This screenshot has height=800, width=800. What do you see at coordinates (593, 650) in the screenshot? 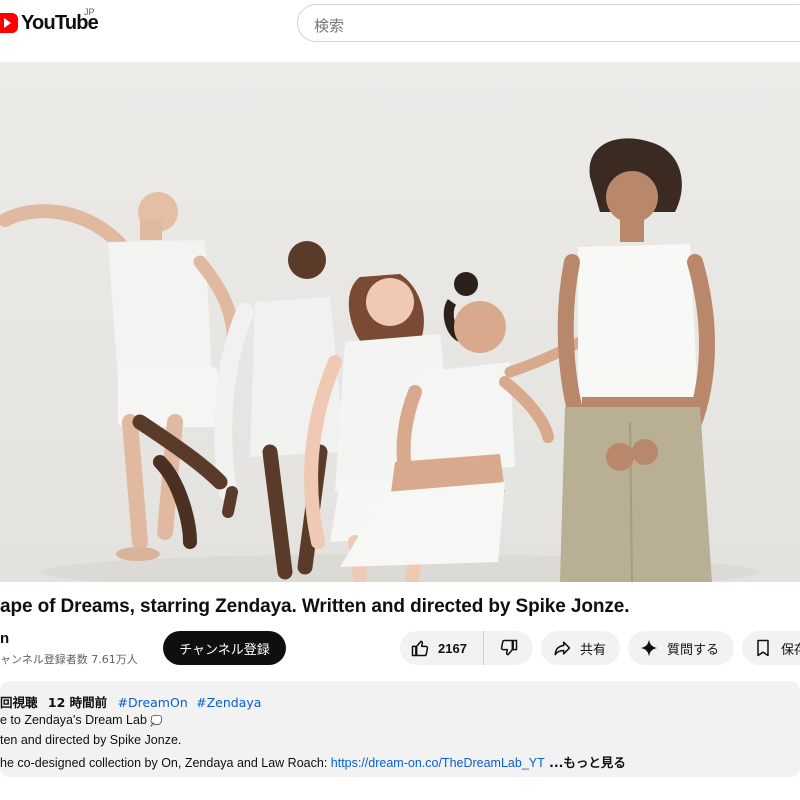
I see `share-label: 共有` at bounding box center [593, 650].